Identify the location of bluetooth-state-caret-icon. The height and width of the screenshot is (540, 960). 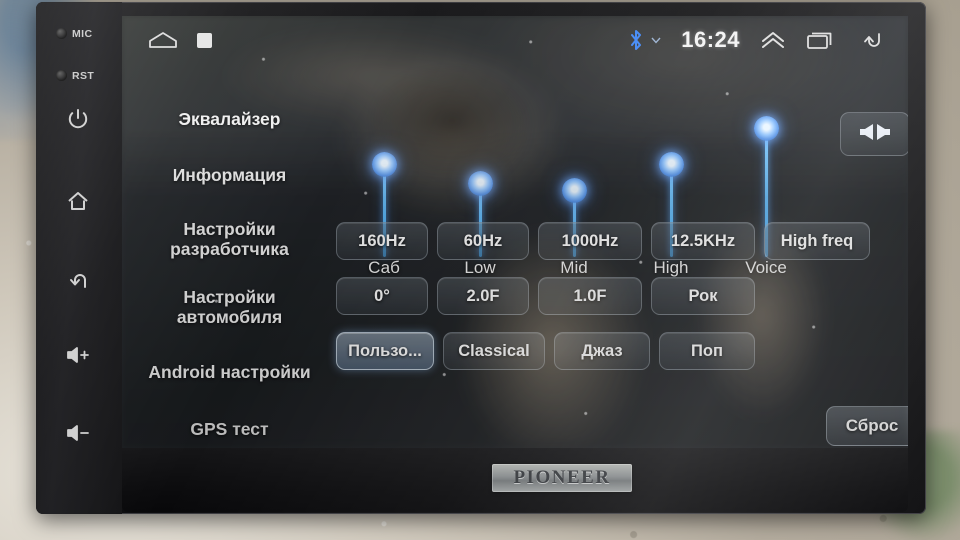
(656, 40).